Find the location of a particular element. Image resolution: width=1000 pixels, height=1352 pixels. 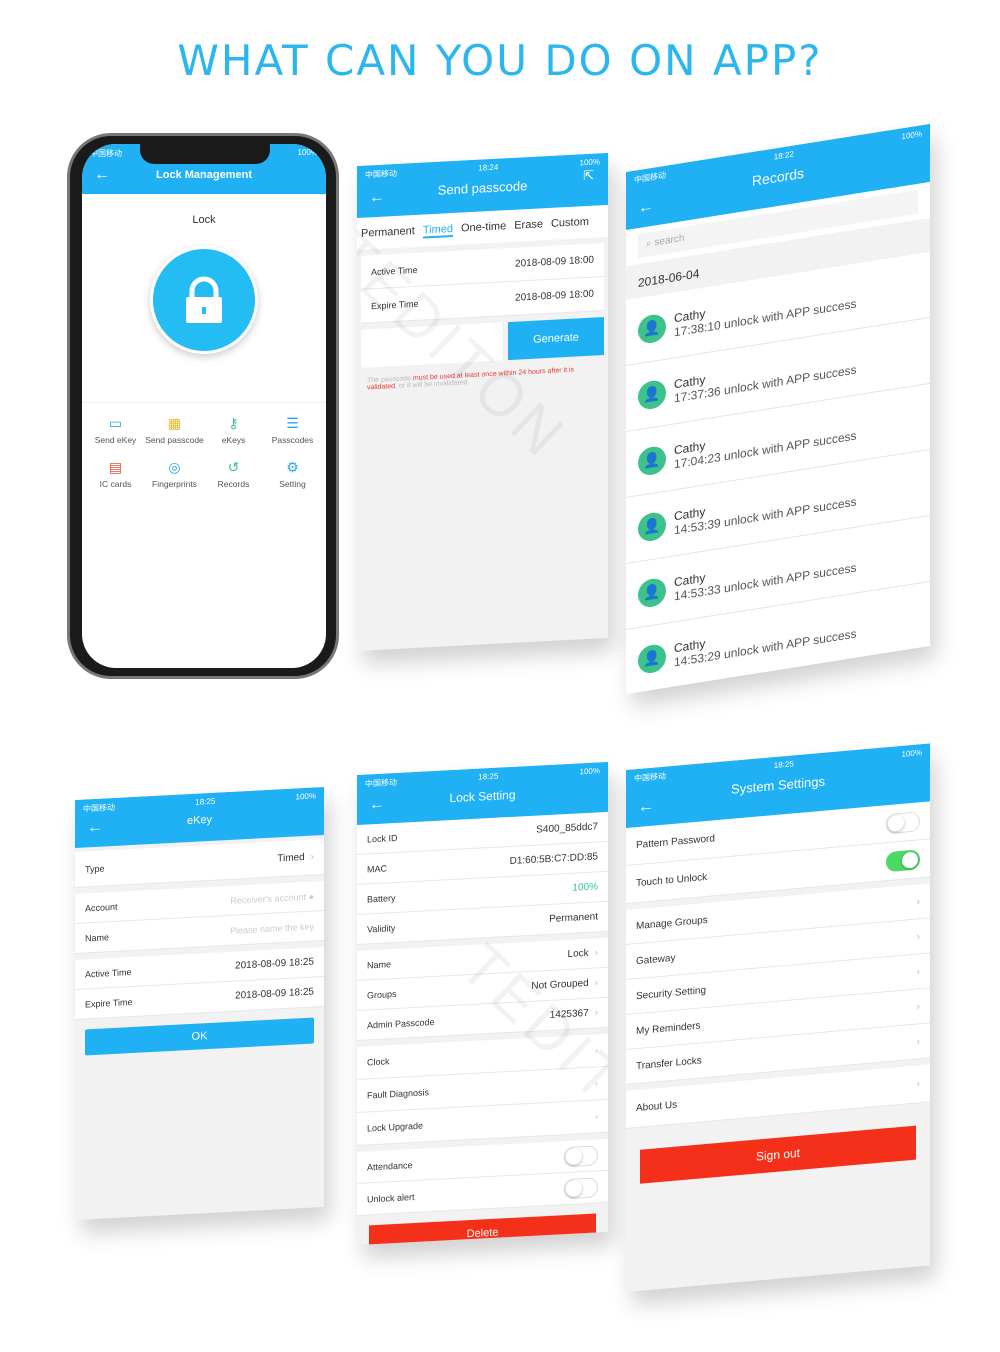

feature-label: Setting is located at coordinates (292, 484).